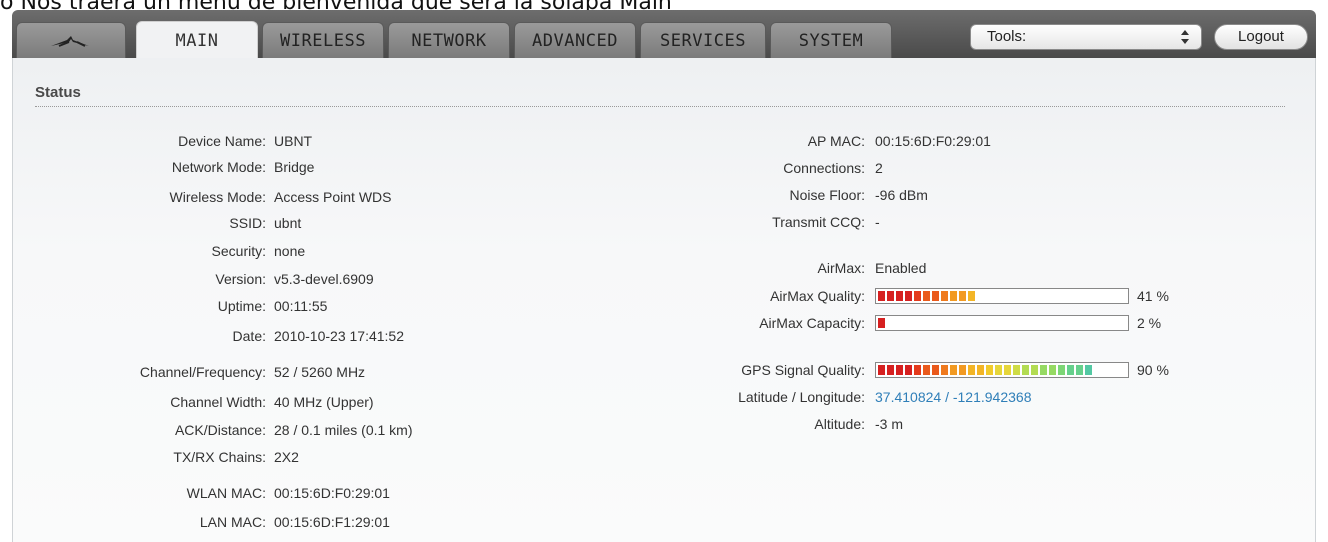  I want to click on gps-signal-quality-percent: 90 %, so click(1153, 370).